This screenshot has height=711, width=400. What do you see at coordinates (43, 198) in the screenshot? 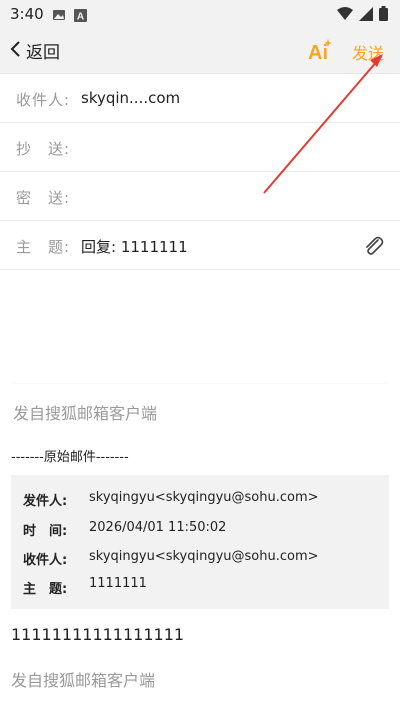
I see `bcc-label: 密 送:` at bounding box center [43, 198].